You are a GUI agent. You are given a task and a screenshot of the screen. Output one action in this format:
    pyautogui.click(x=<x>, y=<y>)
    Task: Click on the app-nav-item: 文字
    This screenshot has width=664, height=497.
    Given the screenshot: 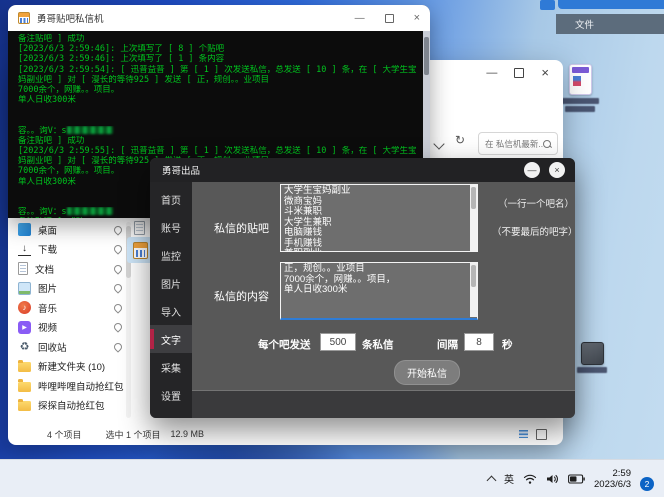 What is the action you would take?
    pyautogui.click(x=171, y=339)
    